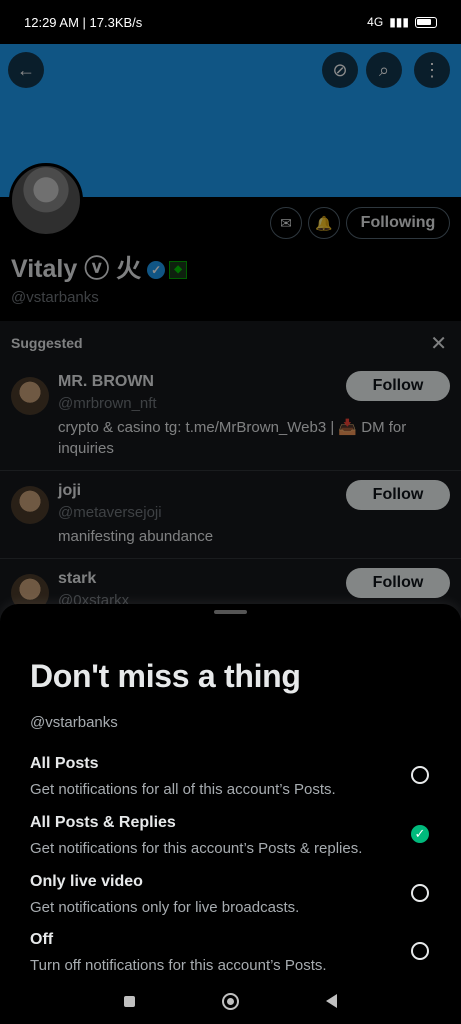 This screenshot has width=461, height=1024. I want to click on option-title: All Posts, so click(64, 763).